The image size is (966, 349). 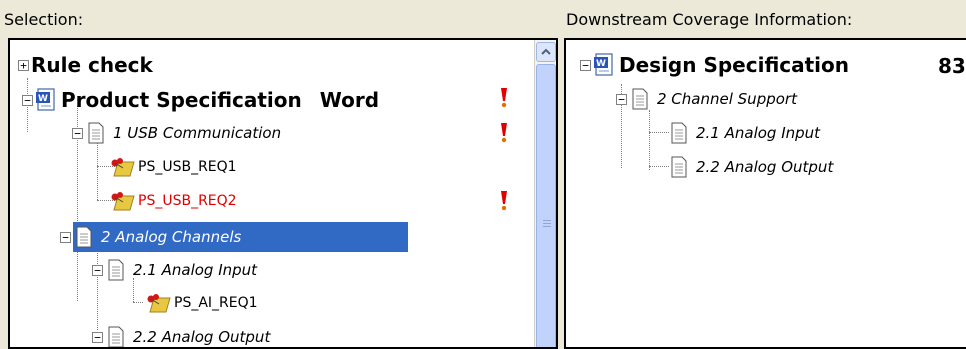 What do you see at coordinates (758, 133) in the screenshot?
I see `right-analog-input-label: 2.1 Analog Input` at bounding box center [758, 133].